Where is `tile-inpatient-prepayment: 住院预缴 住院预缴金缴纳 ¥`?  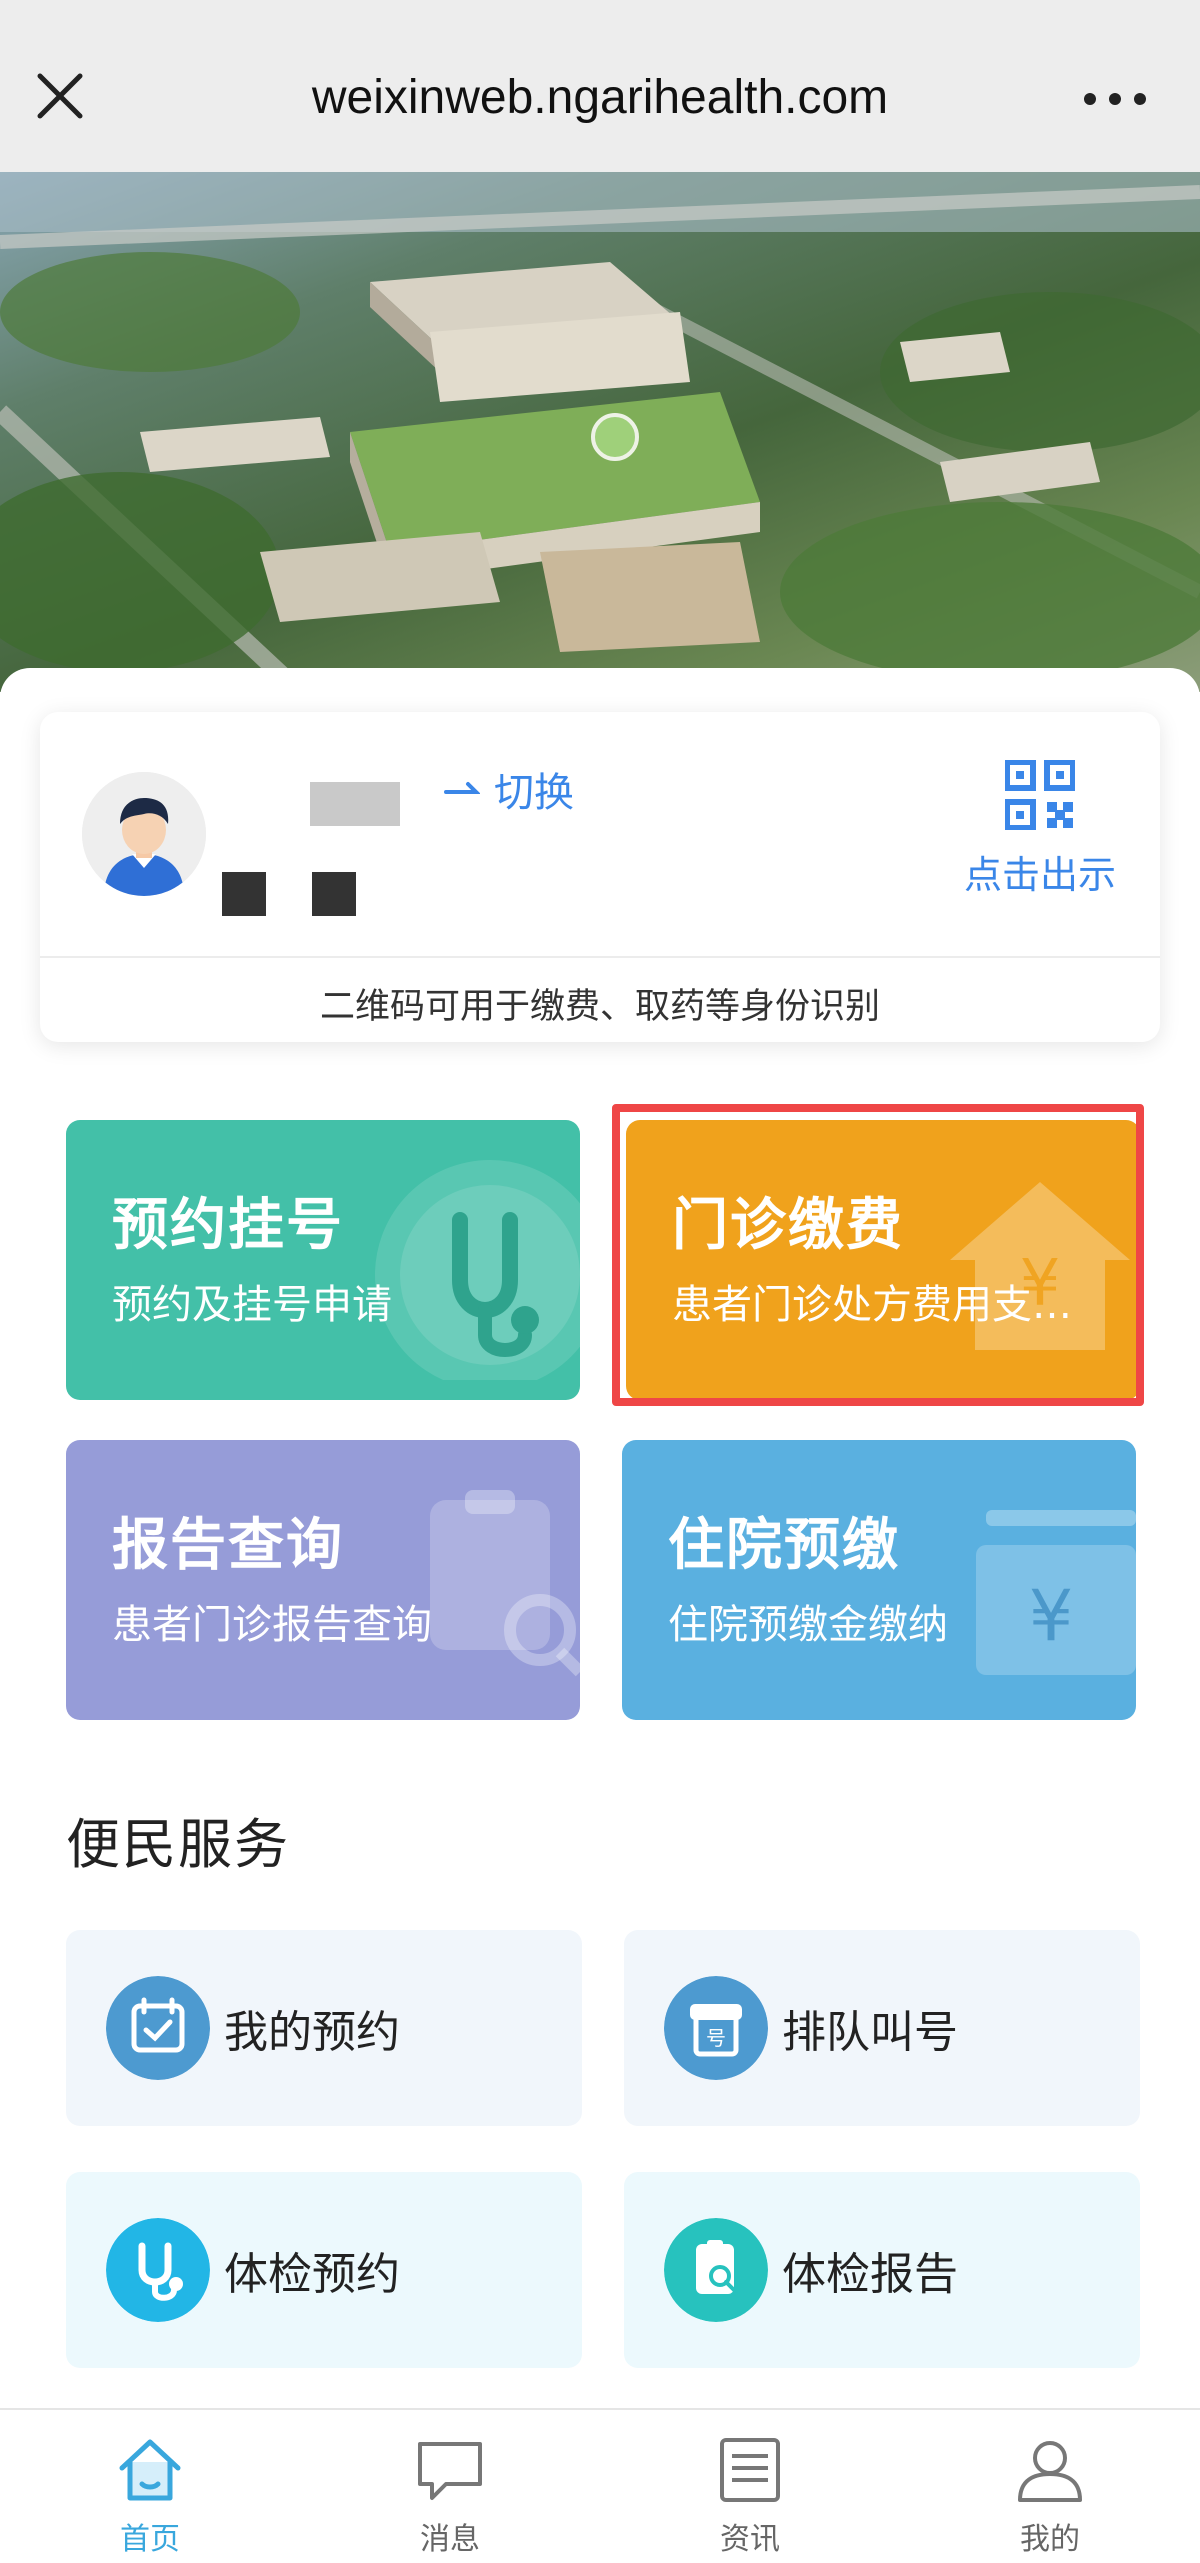
tile-inpatient-prepayment: 住院预缴 住院预缴金缴纳 ¥ is located at coordinates (879, 1580).